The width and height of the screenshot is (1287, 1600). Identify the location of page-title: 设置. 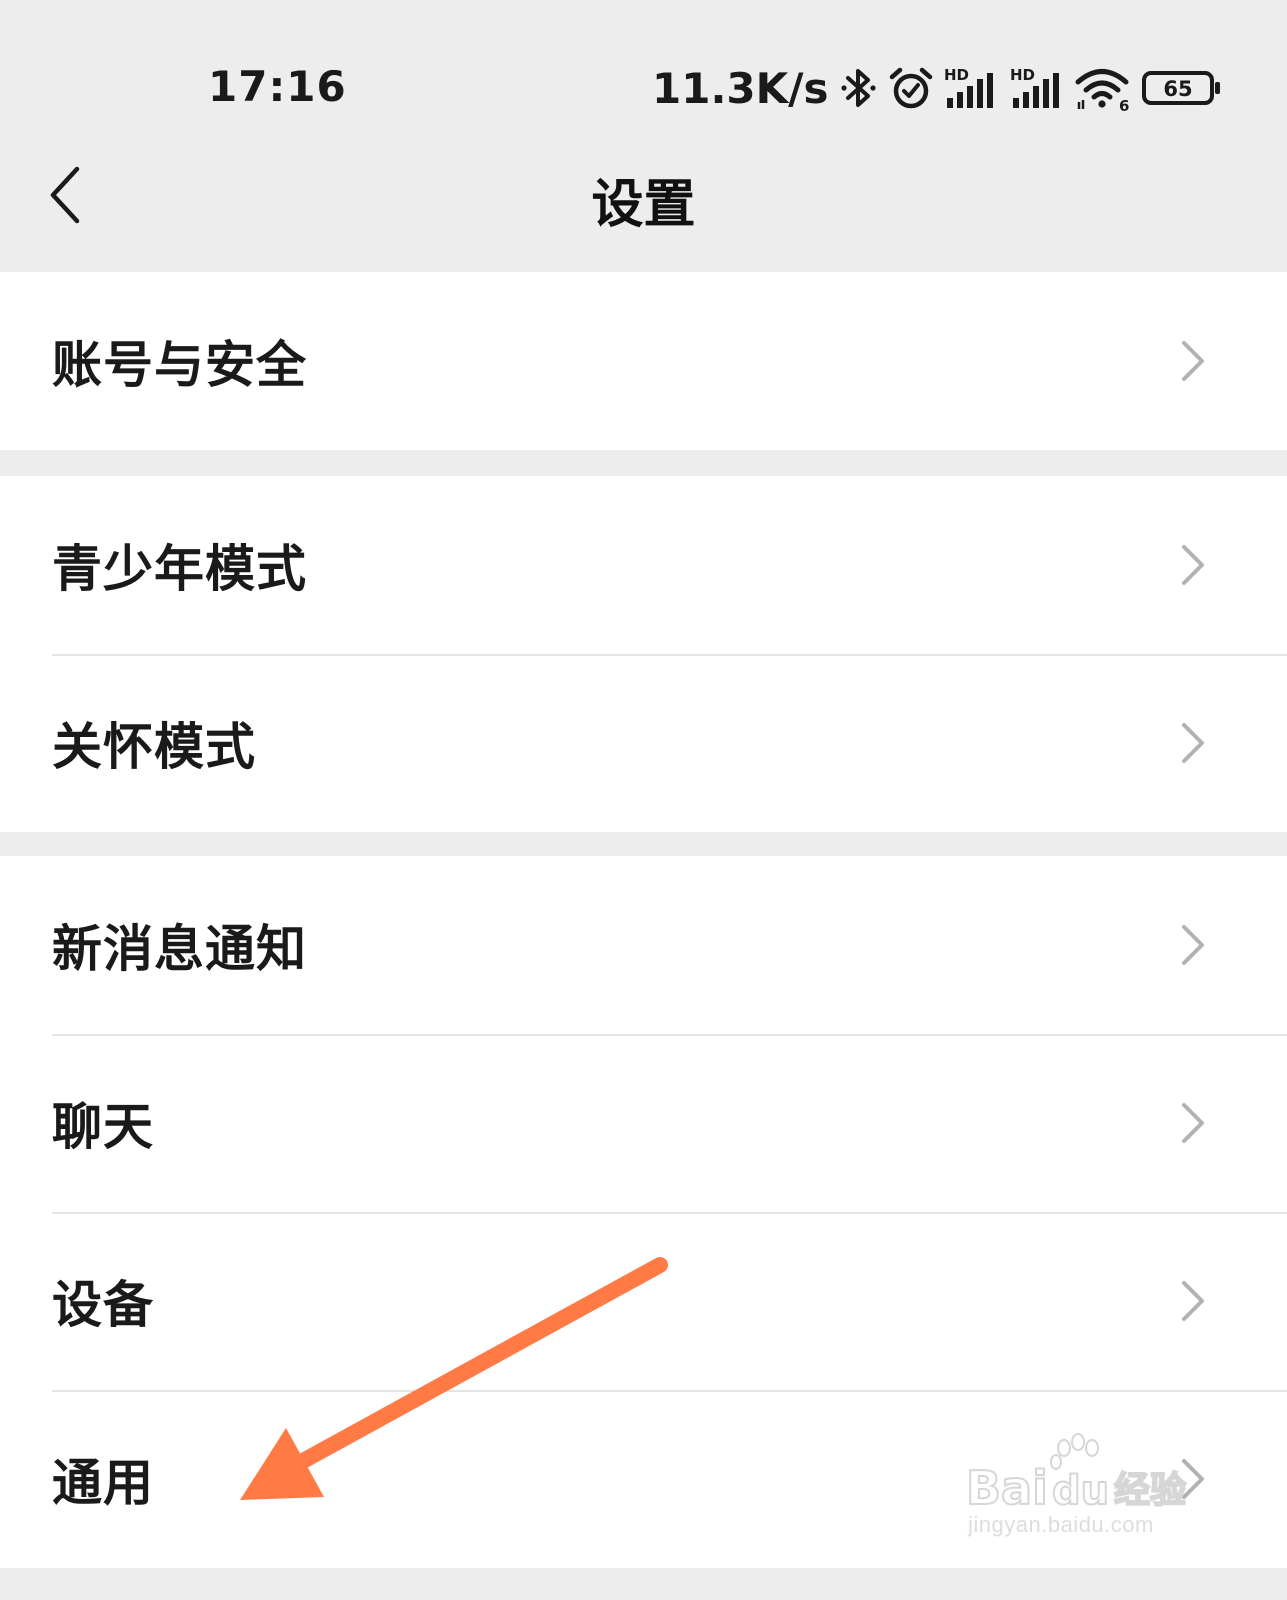
(643, 205).